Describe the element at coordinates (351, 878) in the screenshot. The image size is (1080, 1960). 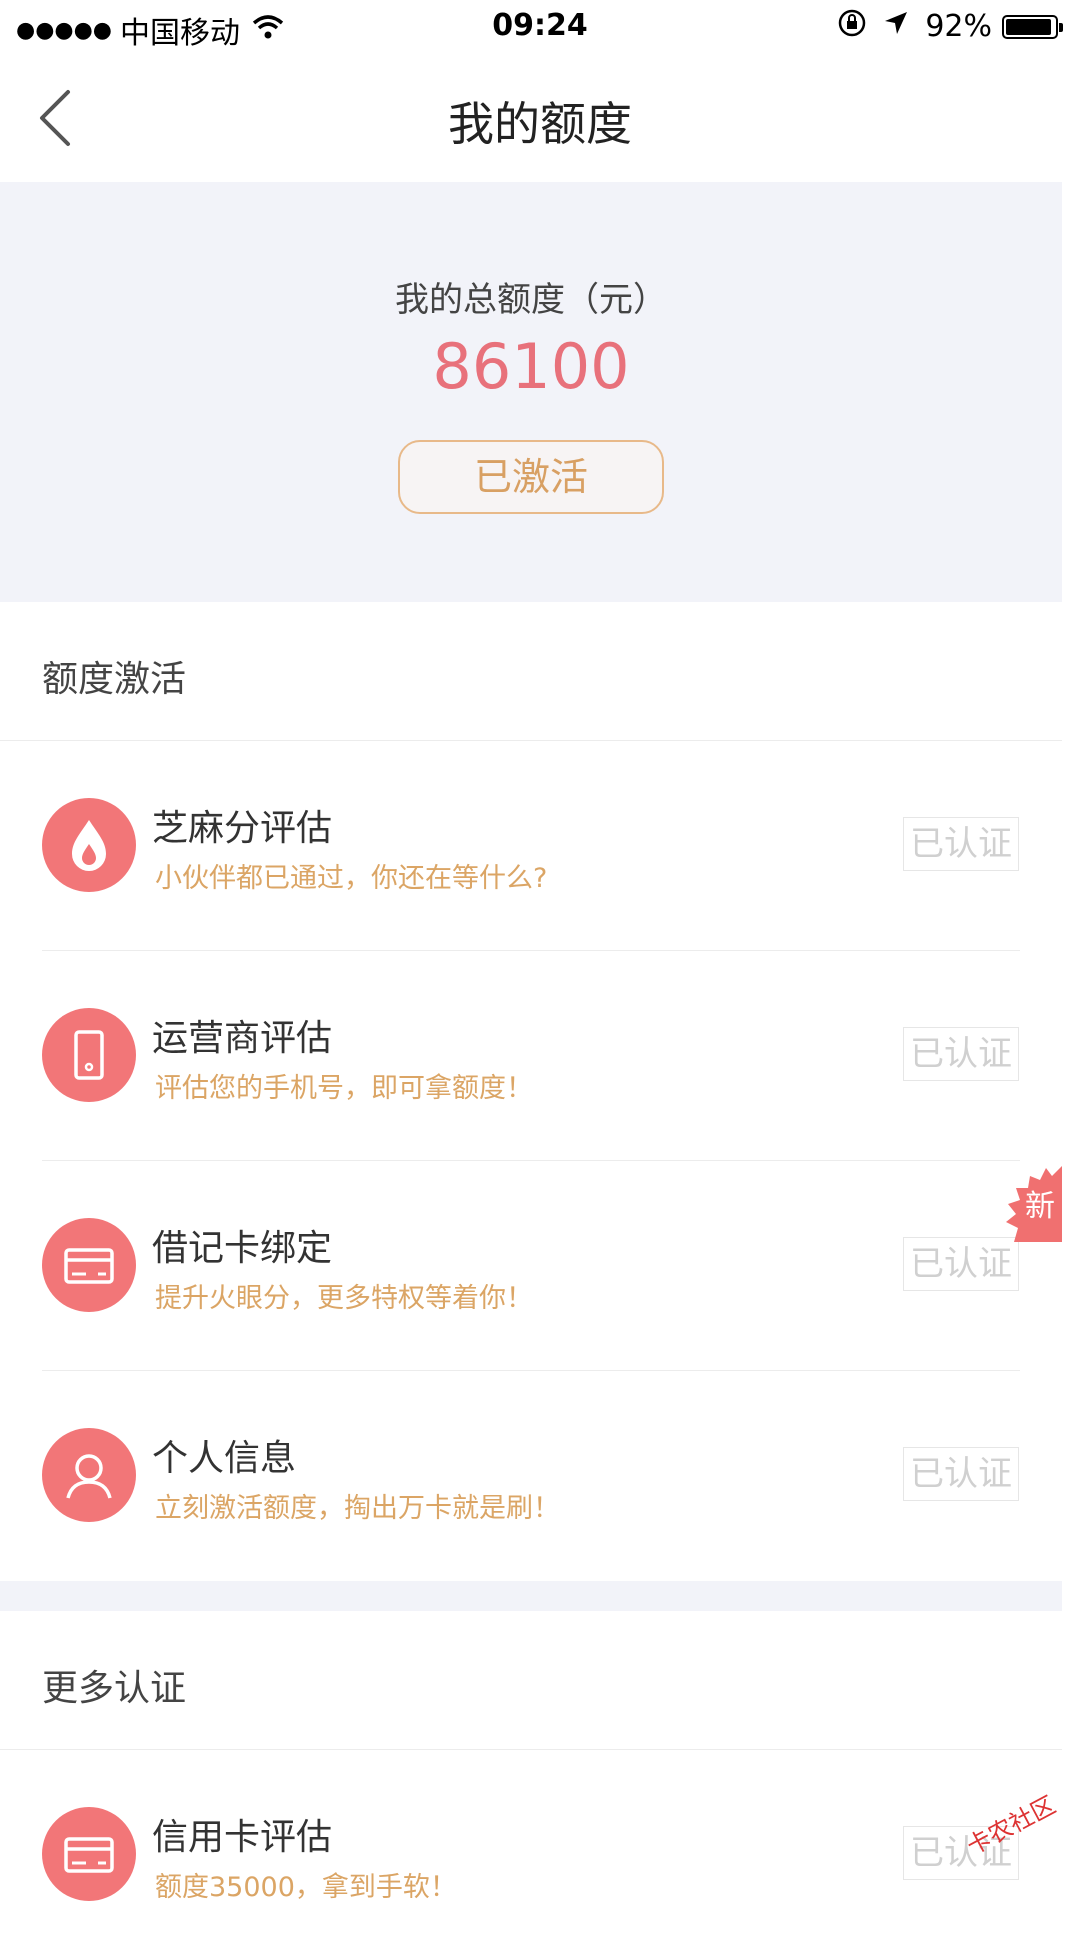
I see `item-subtitle: 小伙伴都已通过，你还在等什么?` at that location.